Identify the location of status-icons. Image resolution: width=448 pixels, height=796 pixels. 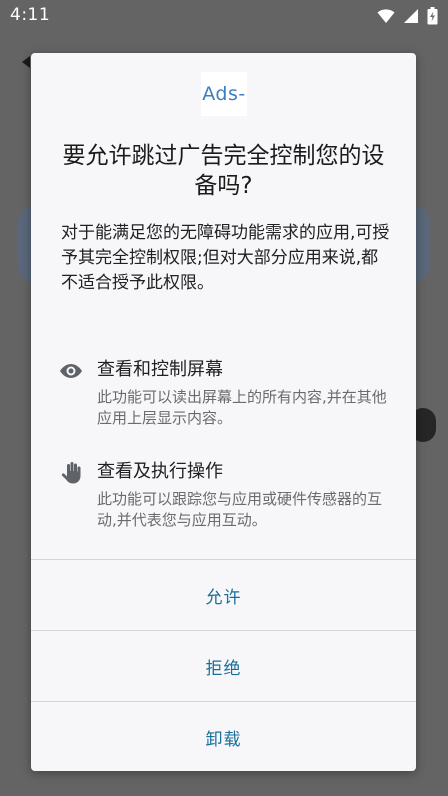
(407, 16).